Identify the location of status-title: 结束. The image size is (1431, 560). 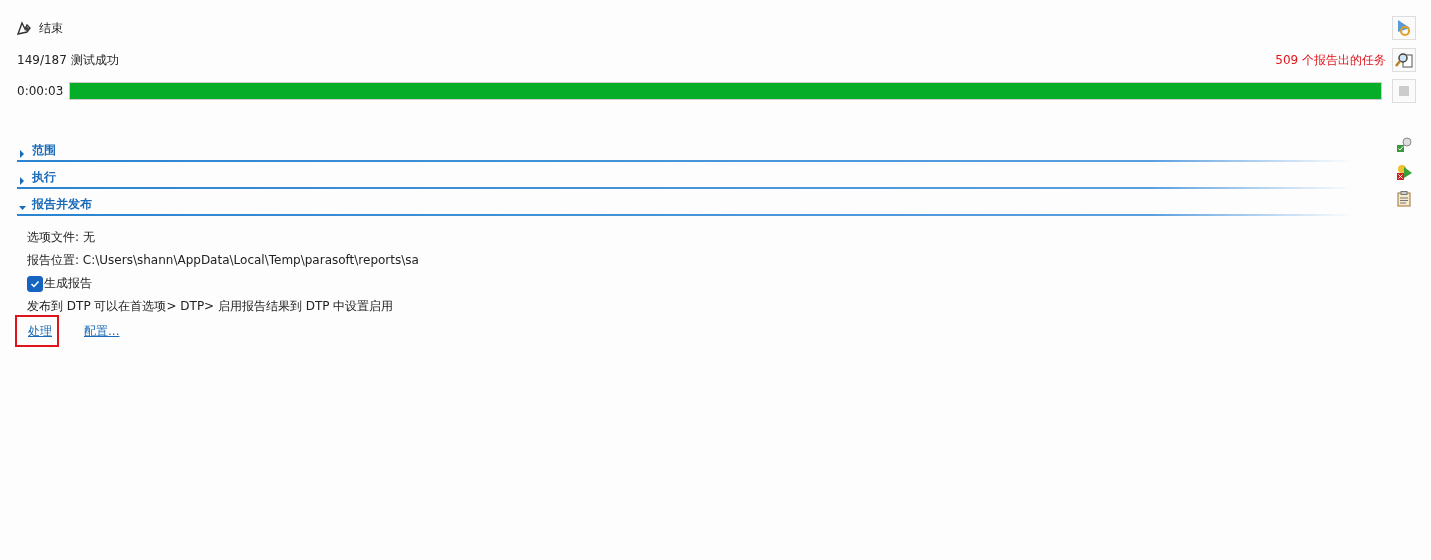
(51, 28).